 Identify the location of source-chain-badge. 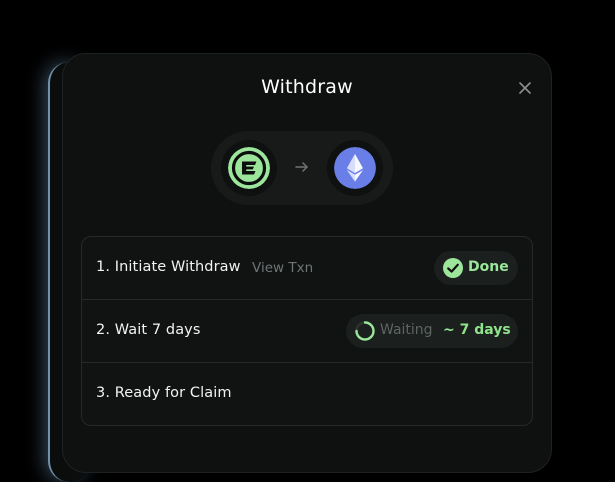
(249, 168).